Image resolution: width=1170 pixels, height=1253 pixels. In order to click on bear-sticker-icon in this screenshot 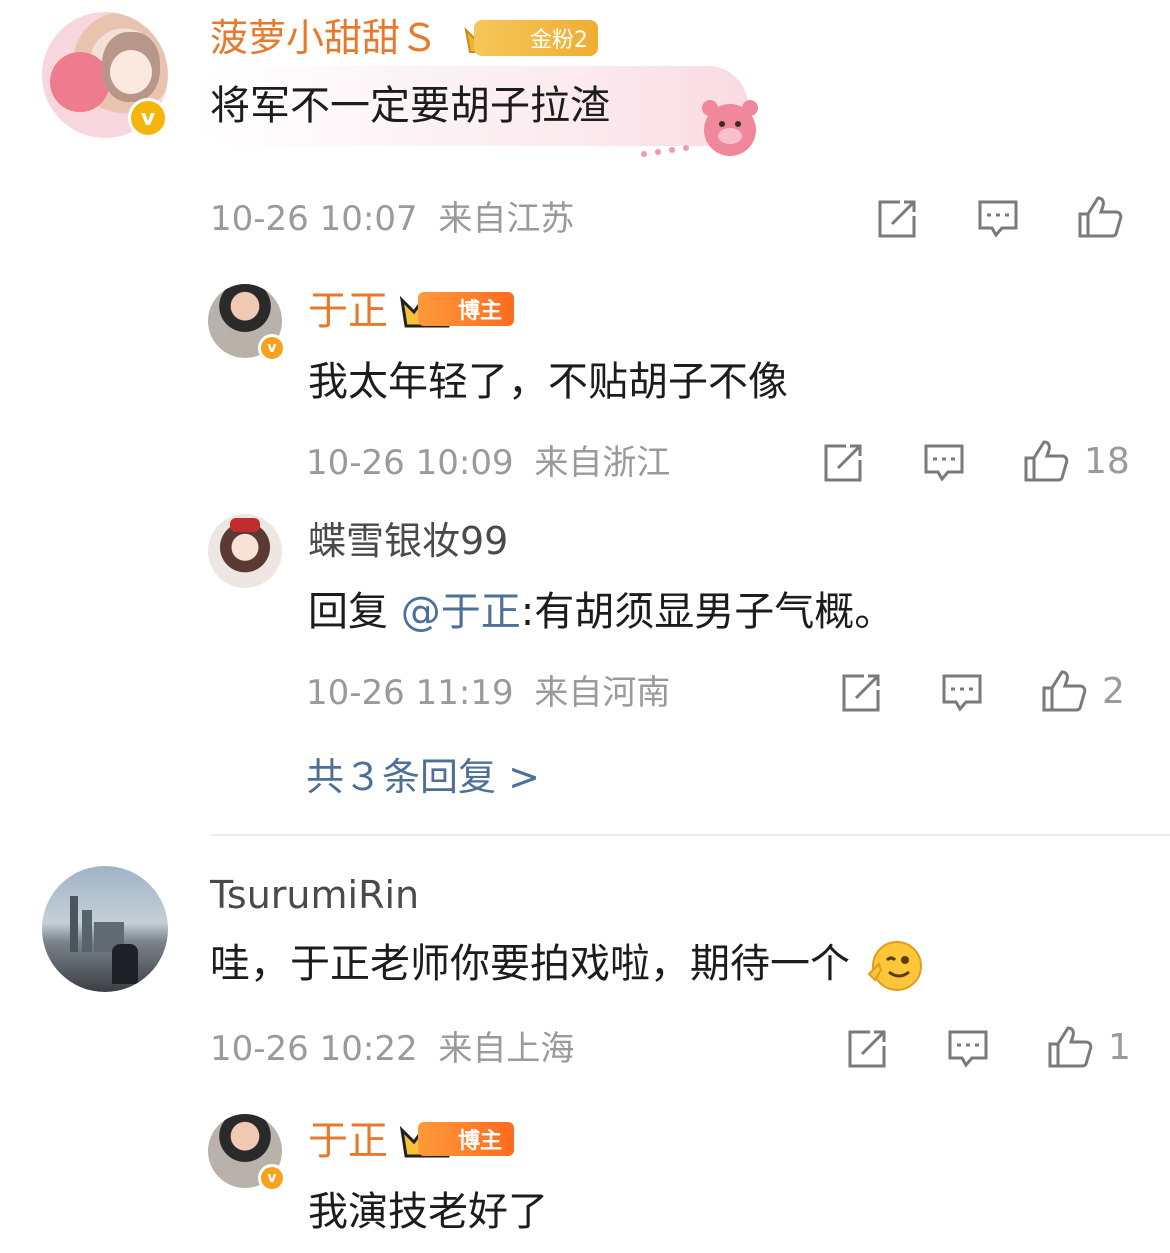, I will do `click(699, 128)`.